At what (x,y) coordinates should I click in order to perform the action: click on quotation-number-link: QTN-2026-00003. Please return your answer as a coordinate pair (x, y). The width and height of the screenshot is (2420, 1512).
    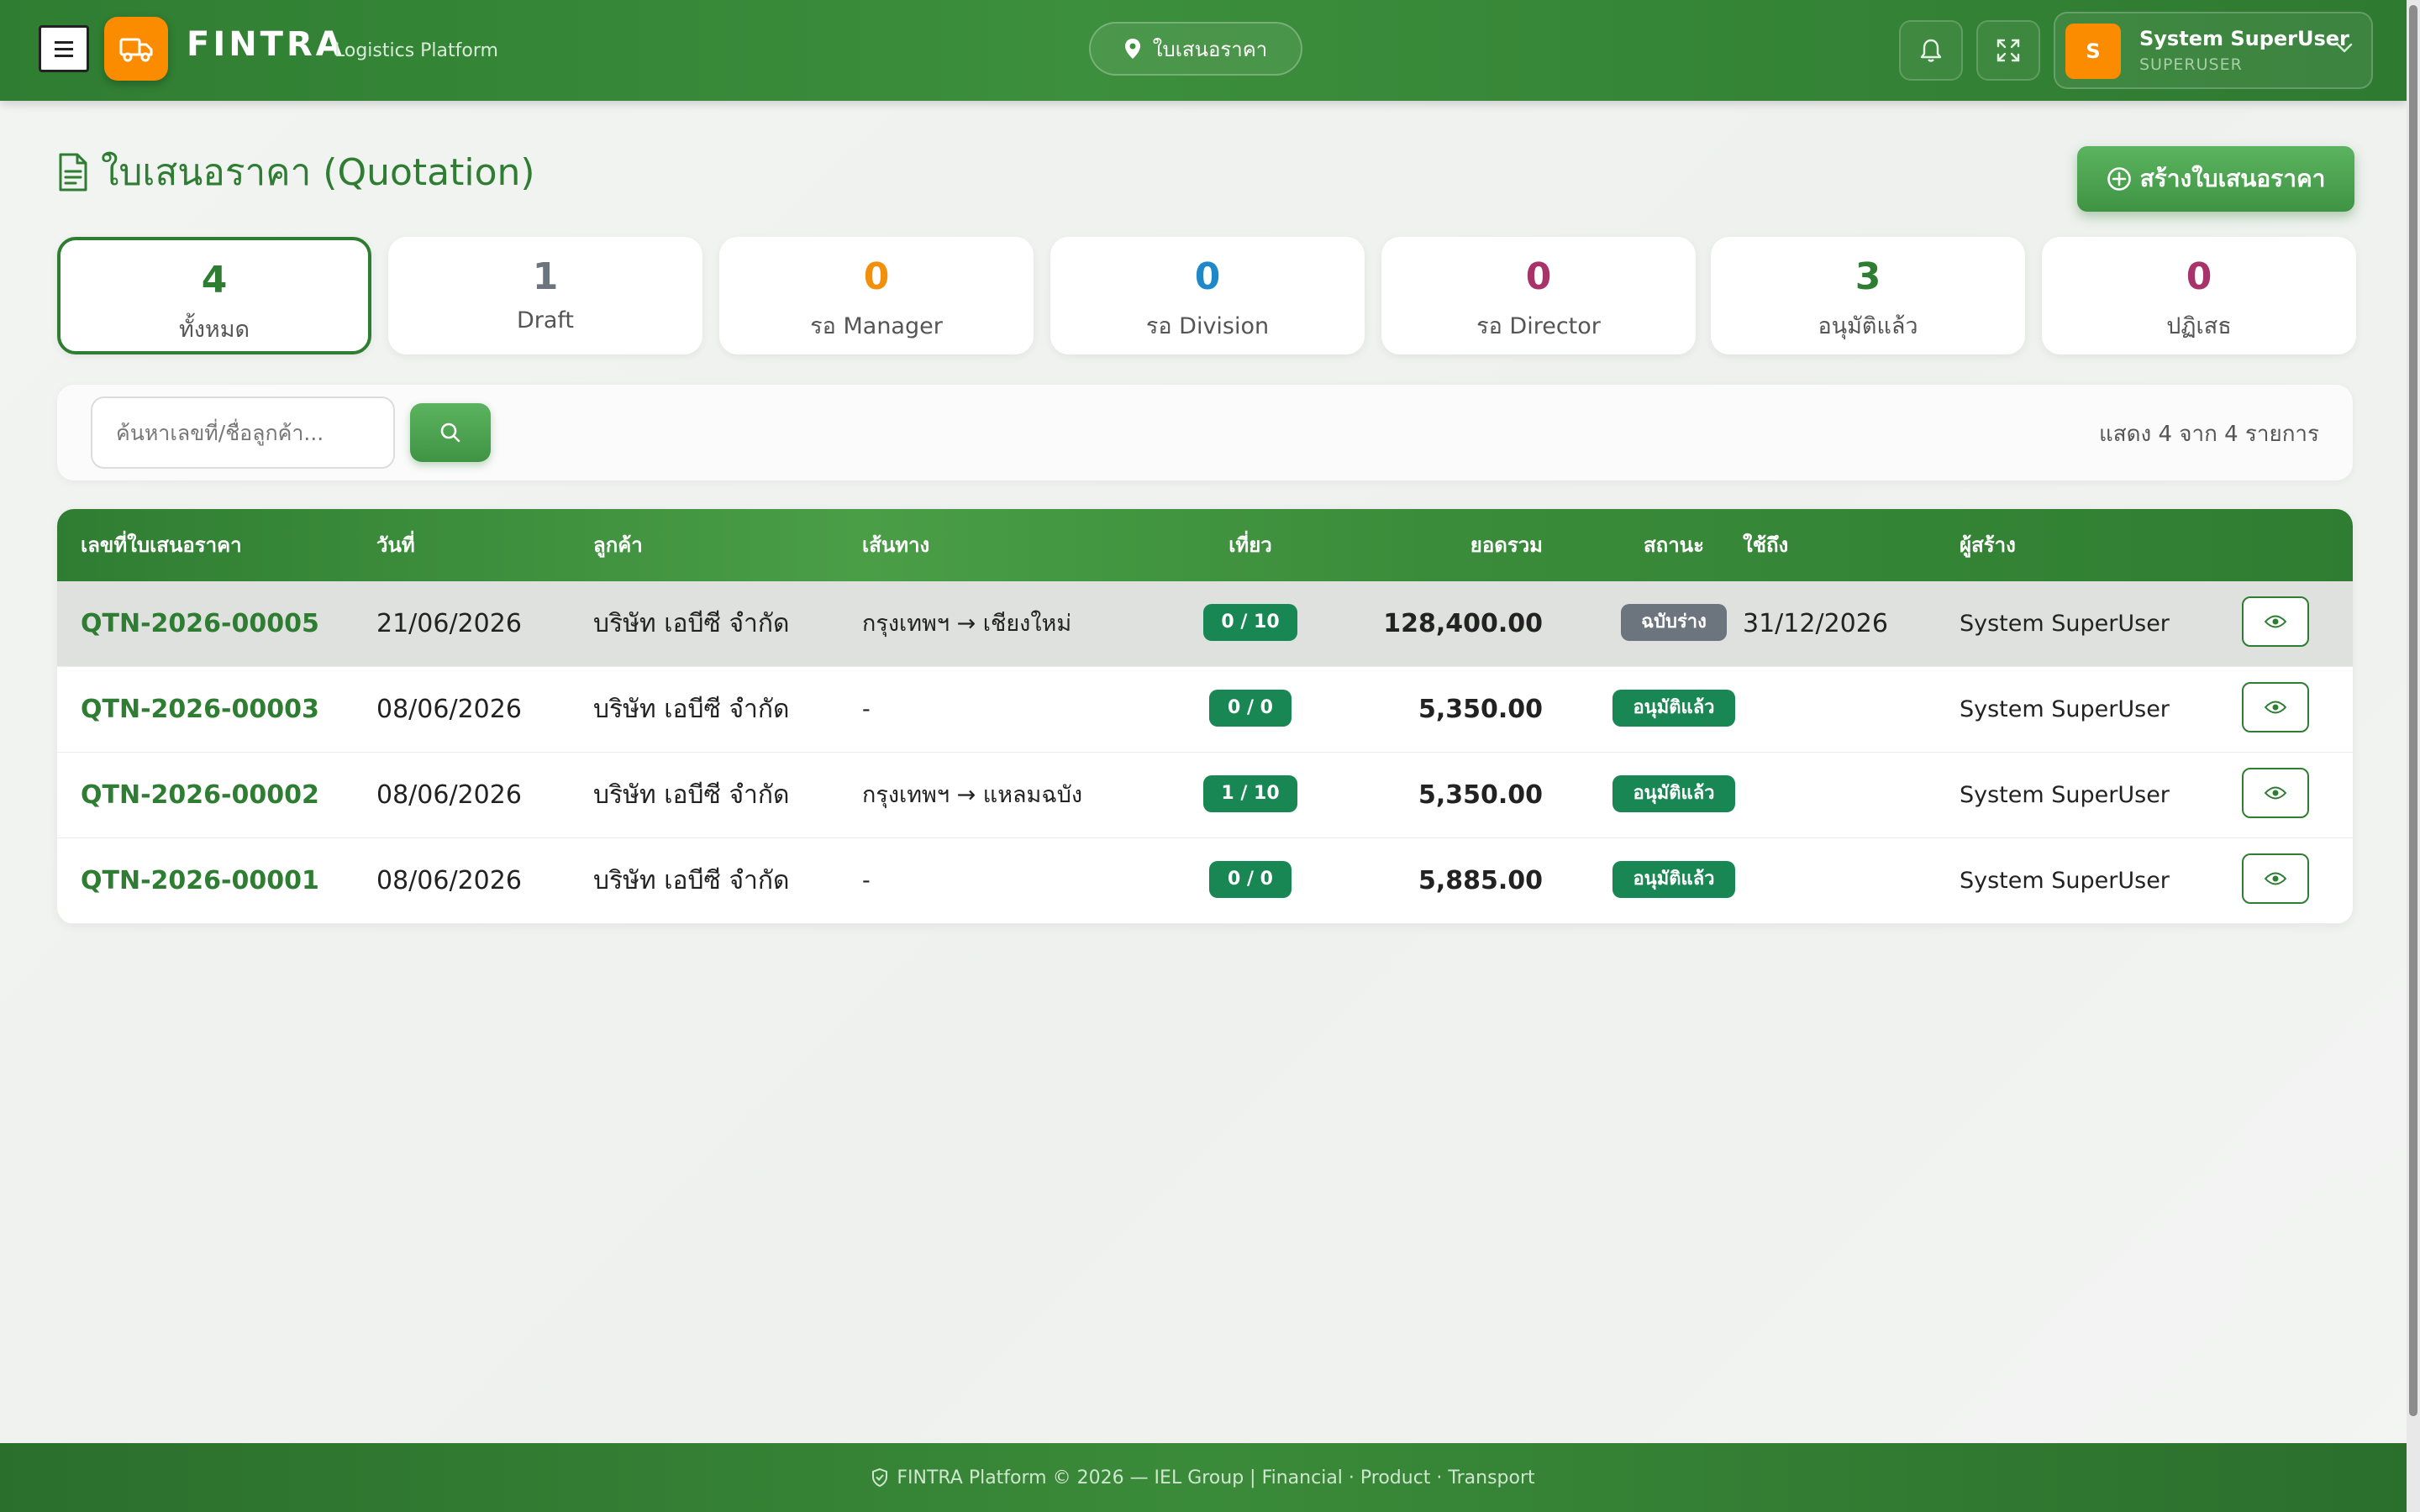
    Looking at the image, I should click on (200, 710).